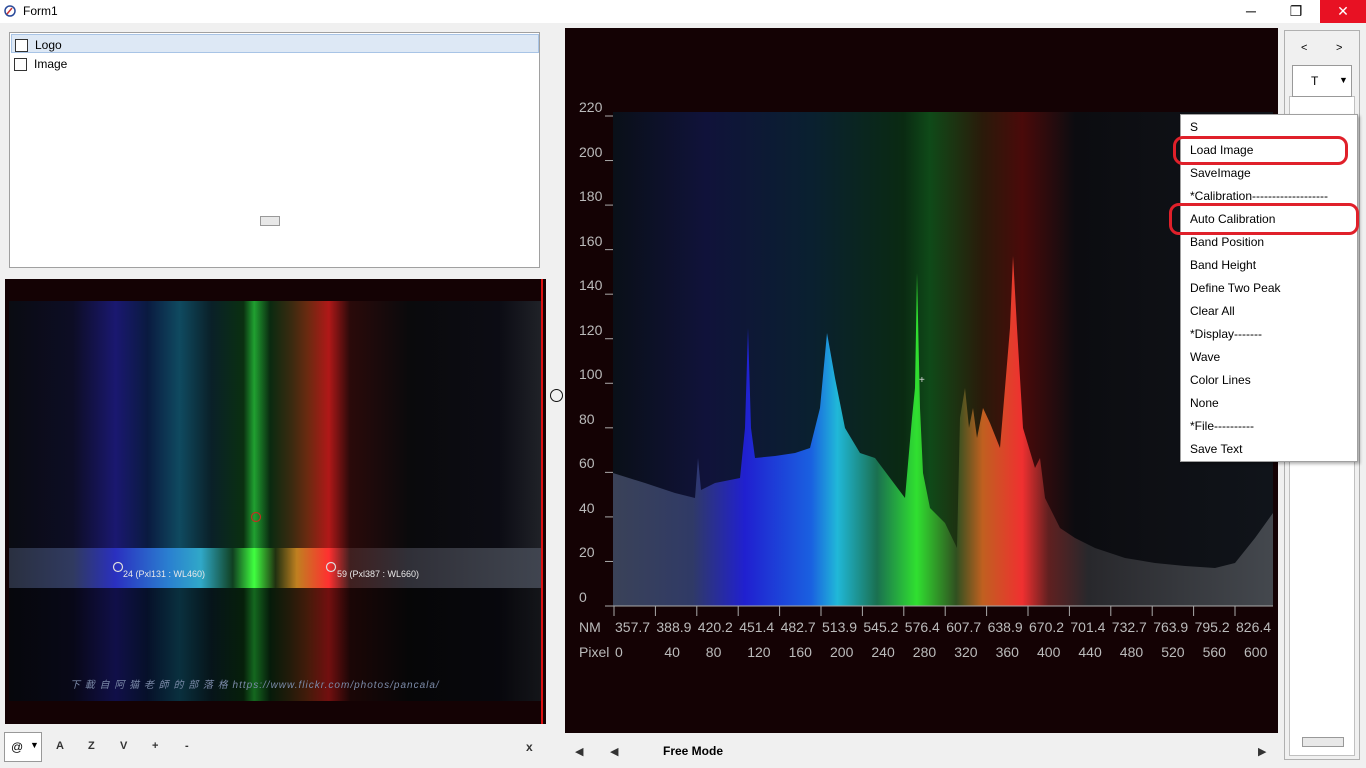 This screenshot has height=768, width=1366. I want to click on highlight-auto-calibration, so click(1264, 219).